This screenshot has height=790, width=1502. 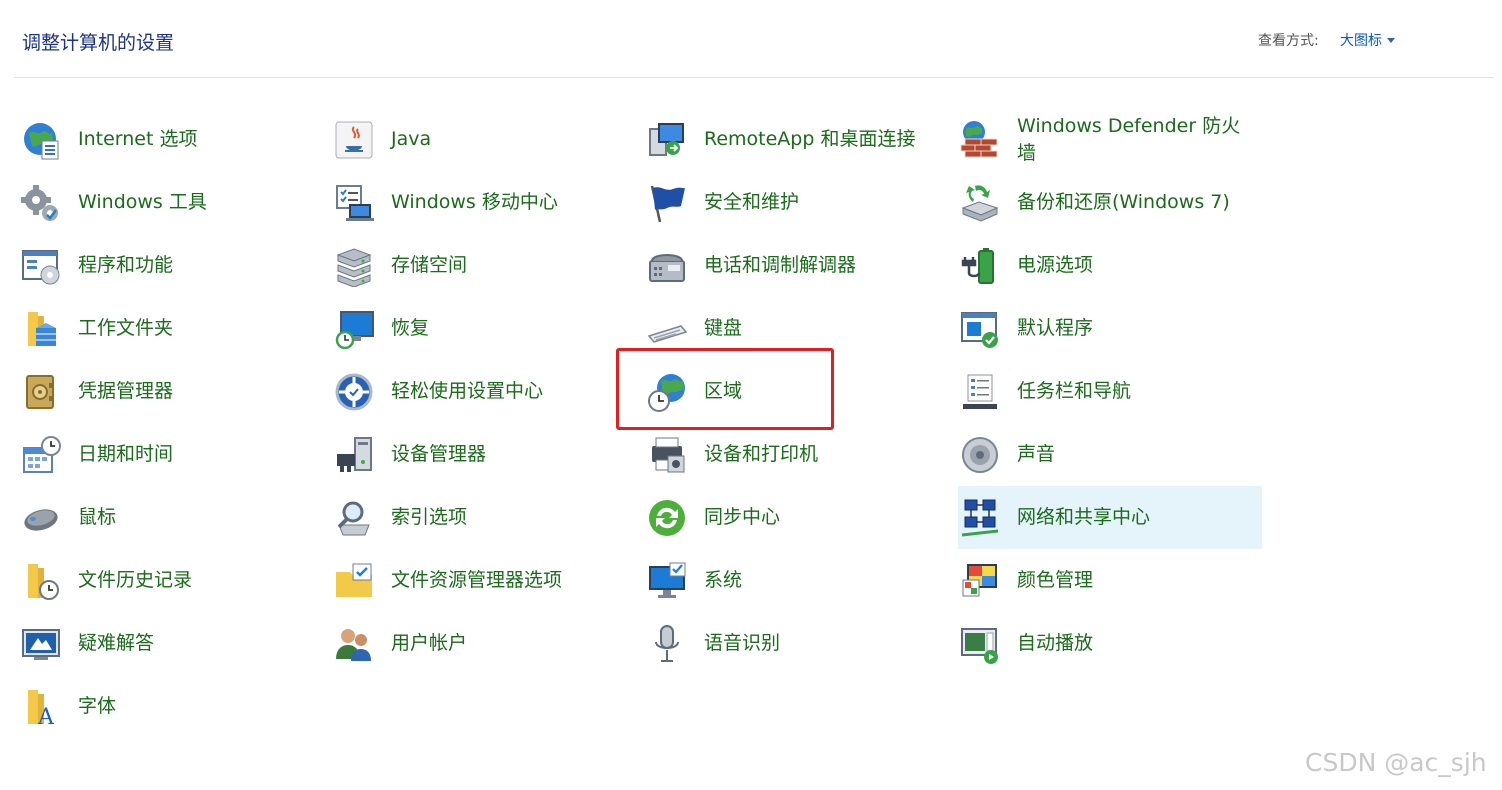 What do you see at coordinates (41, 392) in the screenshot?
I see `vault-icon` at bounding box center [41, 392].